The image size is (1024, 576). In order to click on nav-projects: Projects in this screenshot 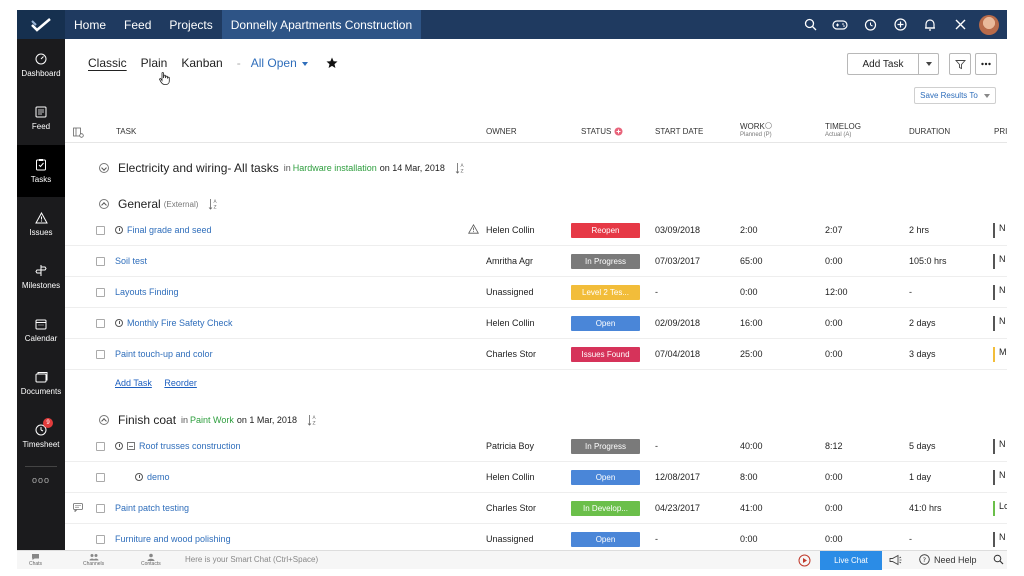, I will do `click(190, 24)`.